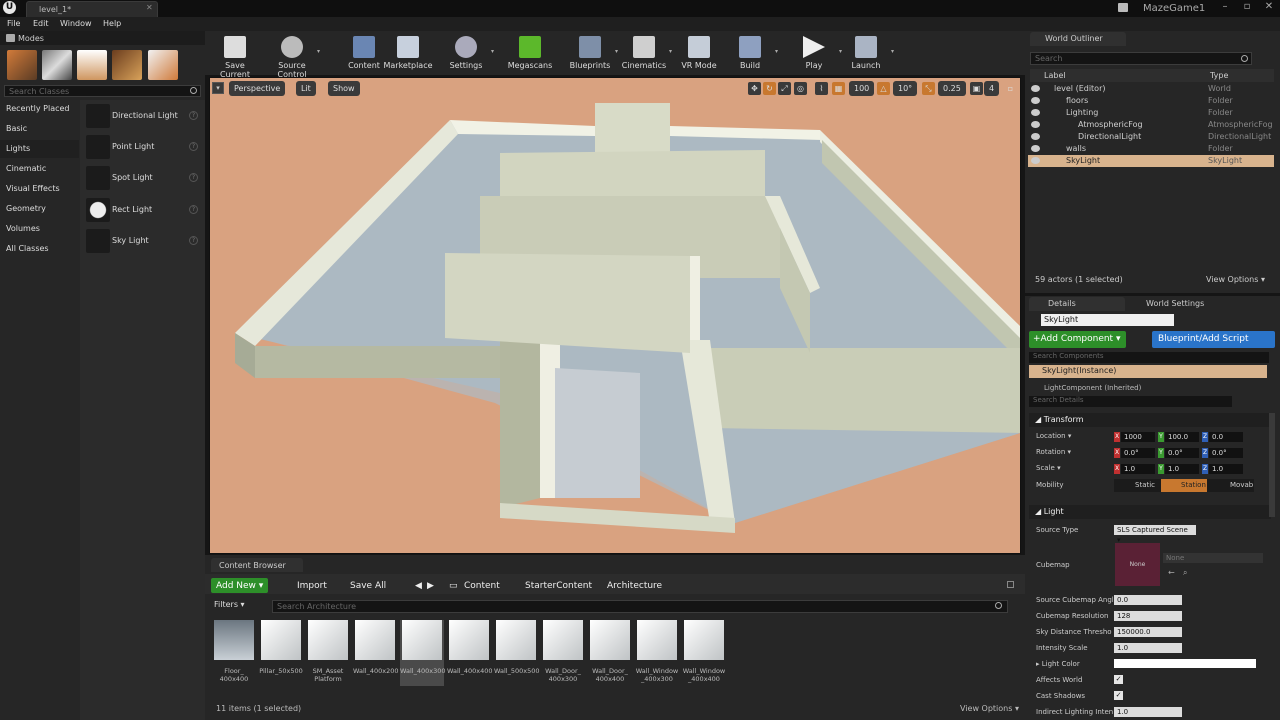  What do you see at coordinates (883, 88) in the screenshot?
I see `rotation-snap-icon: △` at bounding box center [883, 88].